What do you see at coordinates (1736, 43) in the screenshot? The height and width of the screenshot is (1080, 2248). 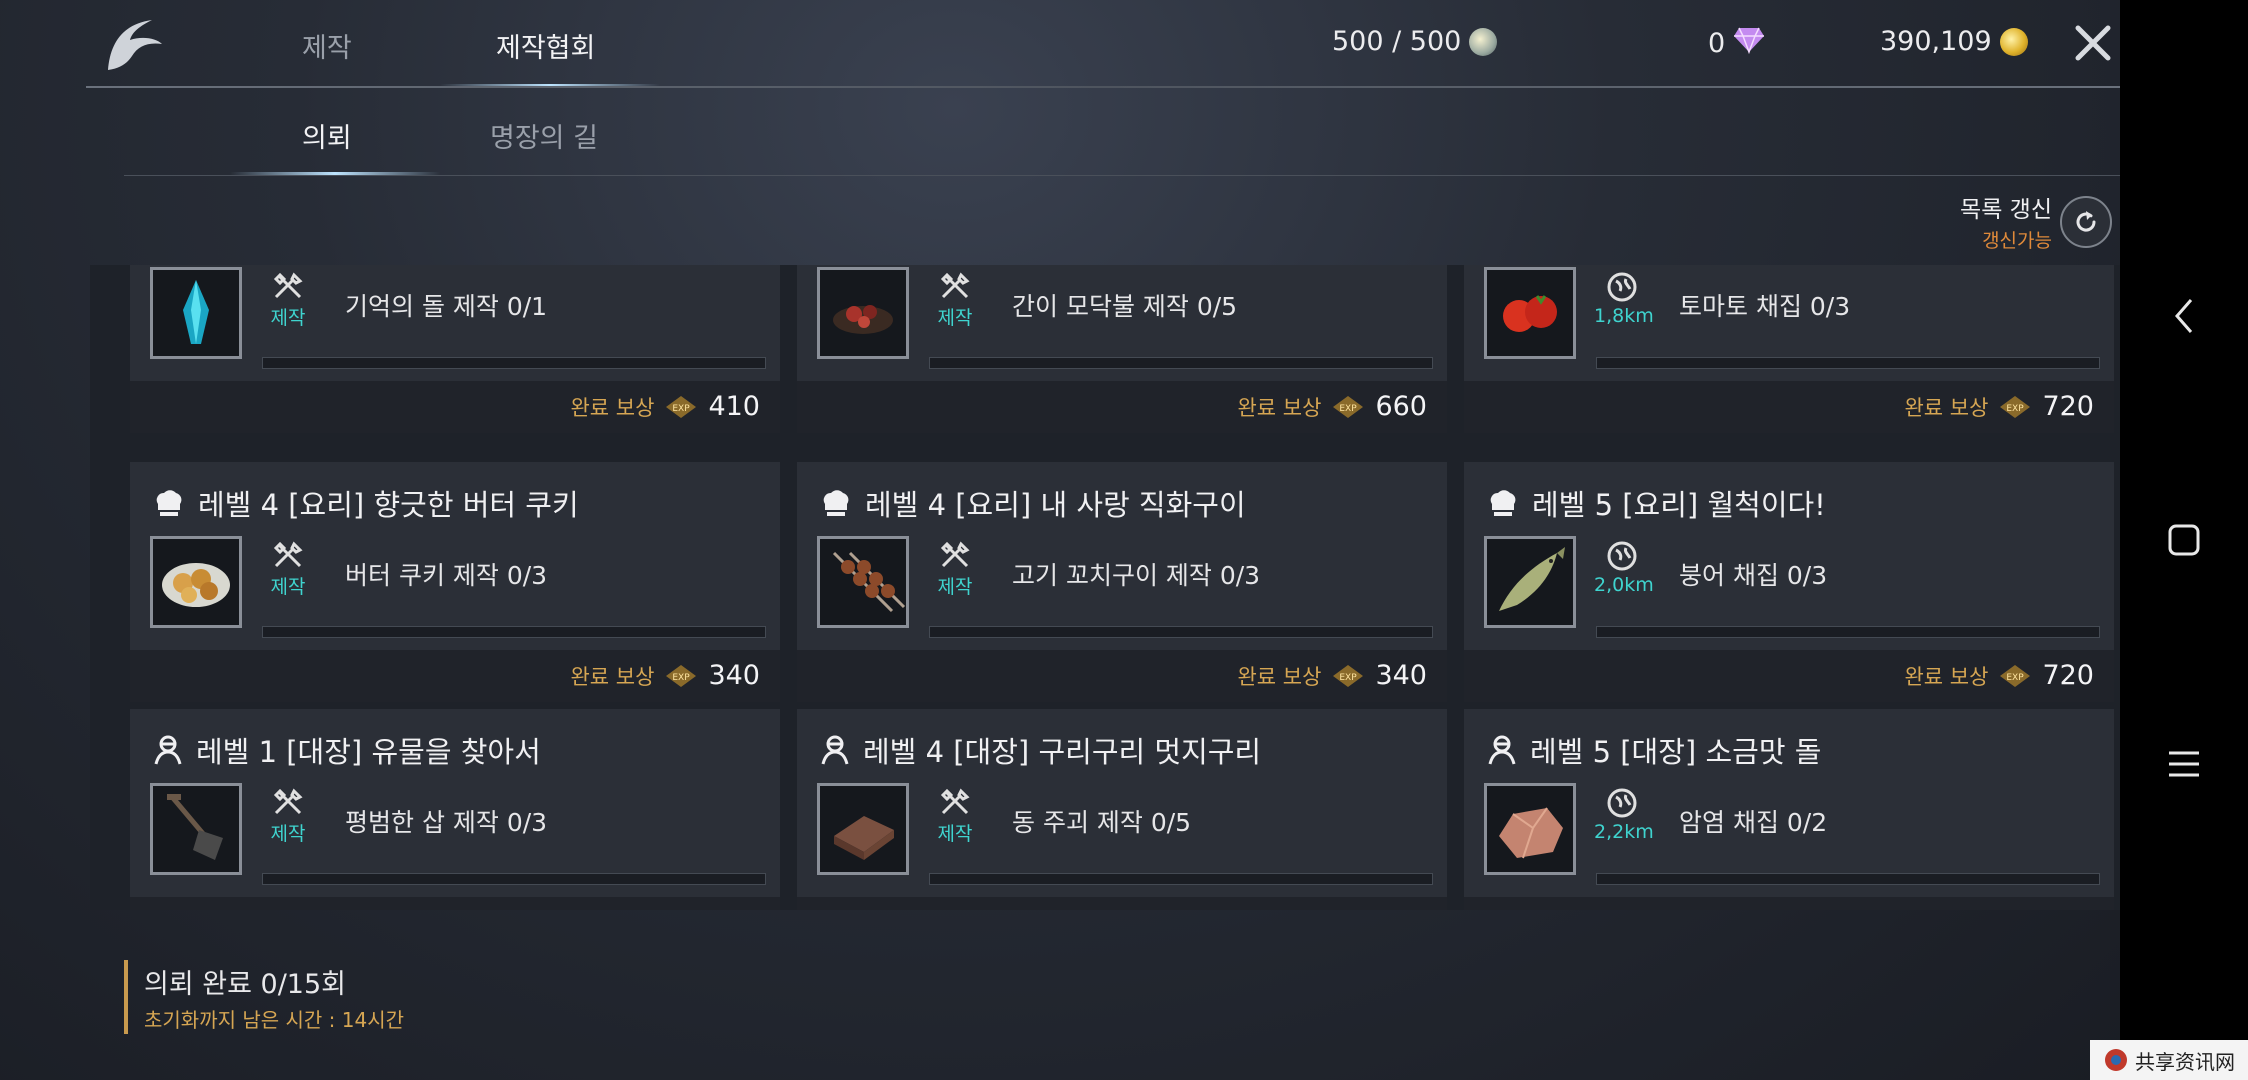 I see `diamond-counter: 0` at bounding box center [1736, 43].